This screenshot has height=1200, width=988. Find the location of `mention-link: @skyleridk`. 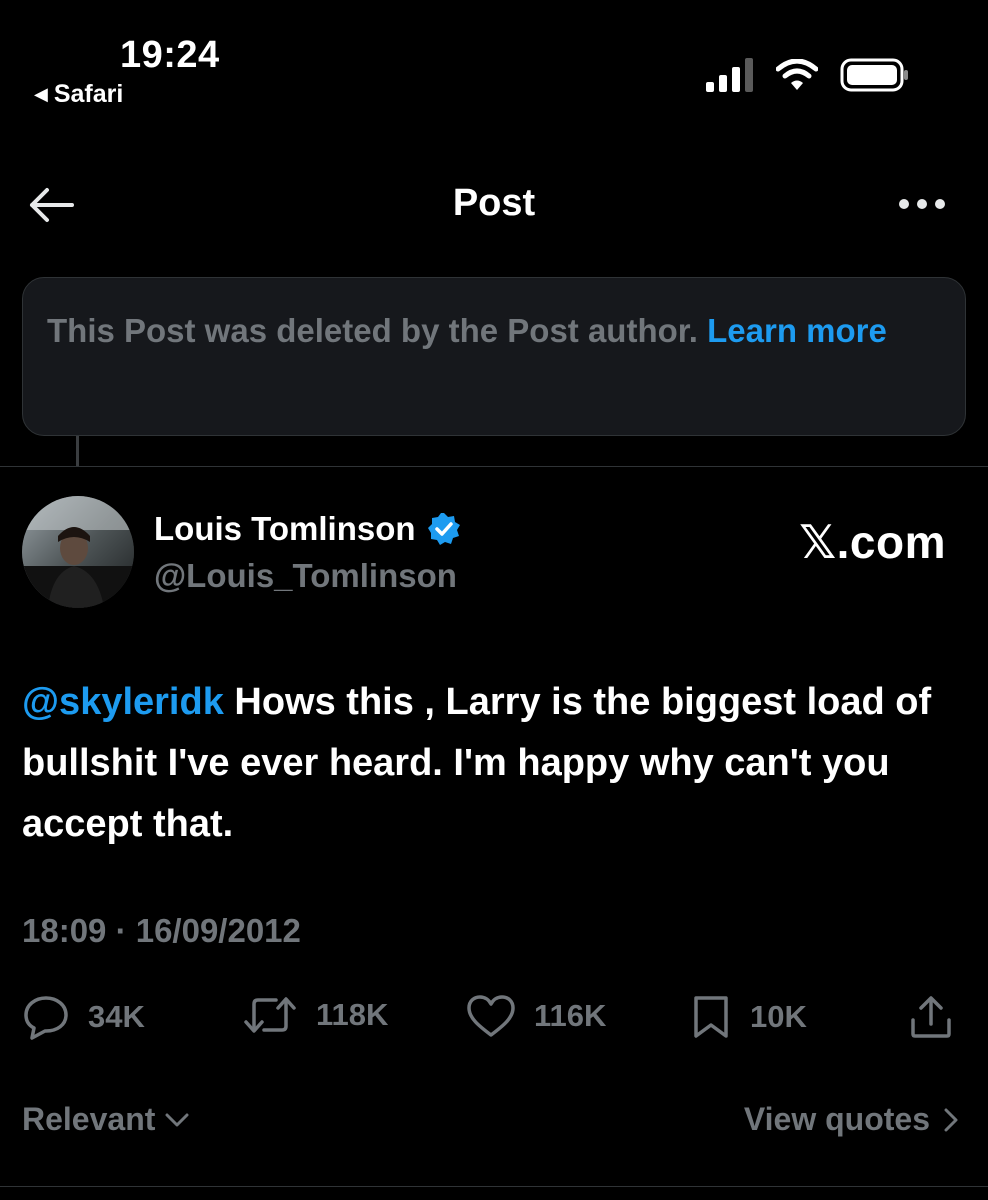

mention-link: @skyleridk is located at coordinates (123, 702).